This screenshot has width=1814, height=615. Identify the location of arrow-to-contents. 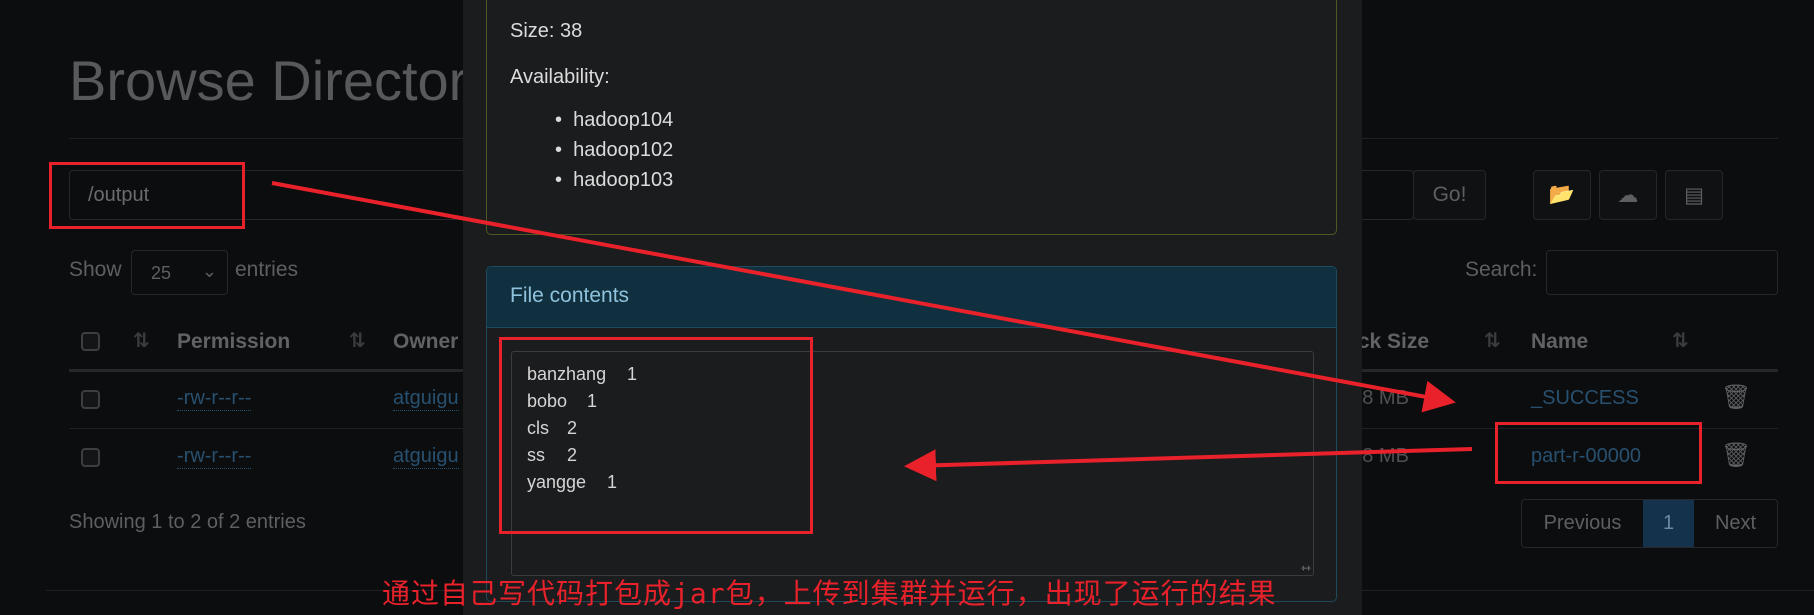
(1188, 464).